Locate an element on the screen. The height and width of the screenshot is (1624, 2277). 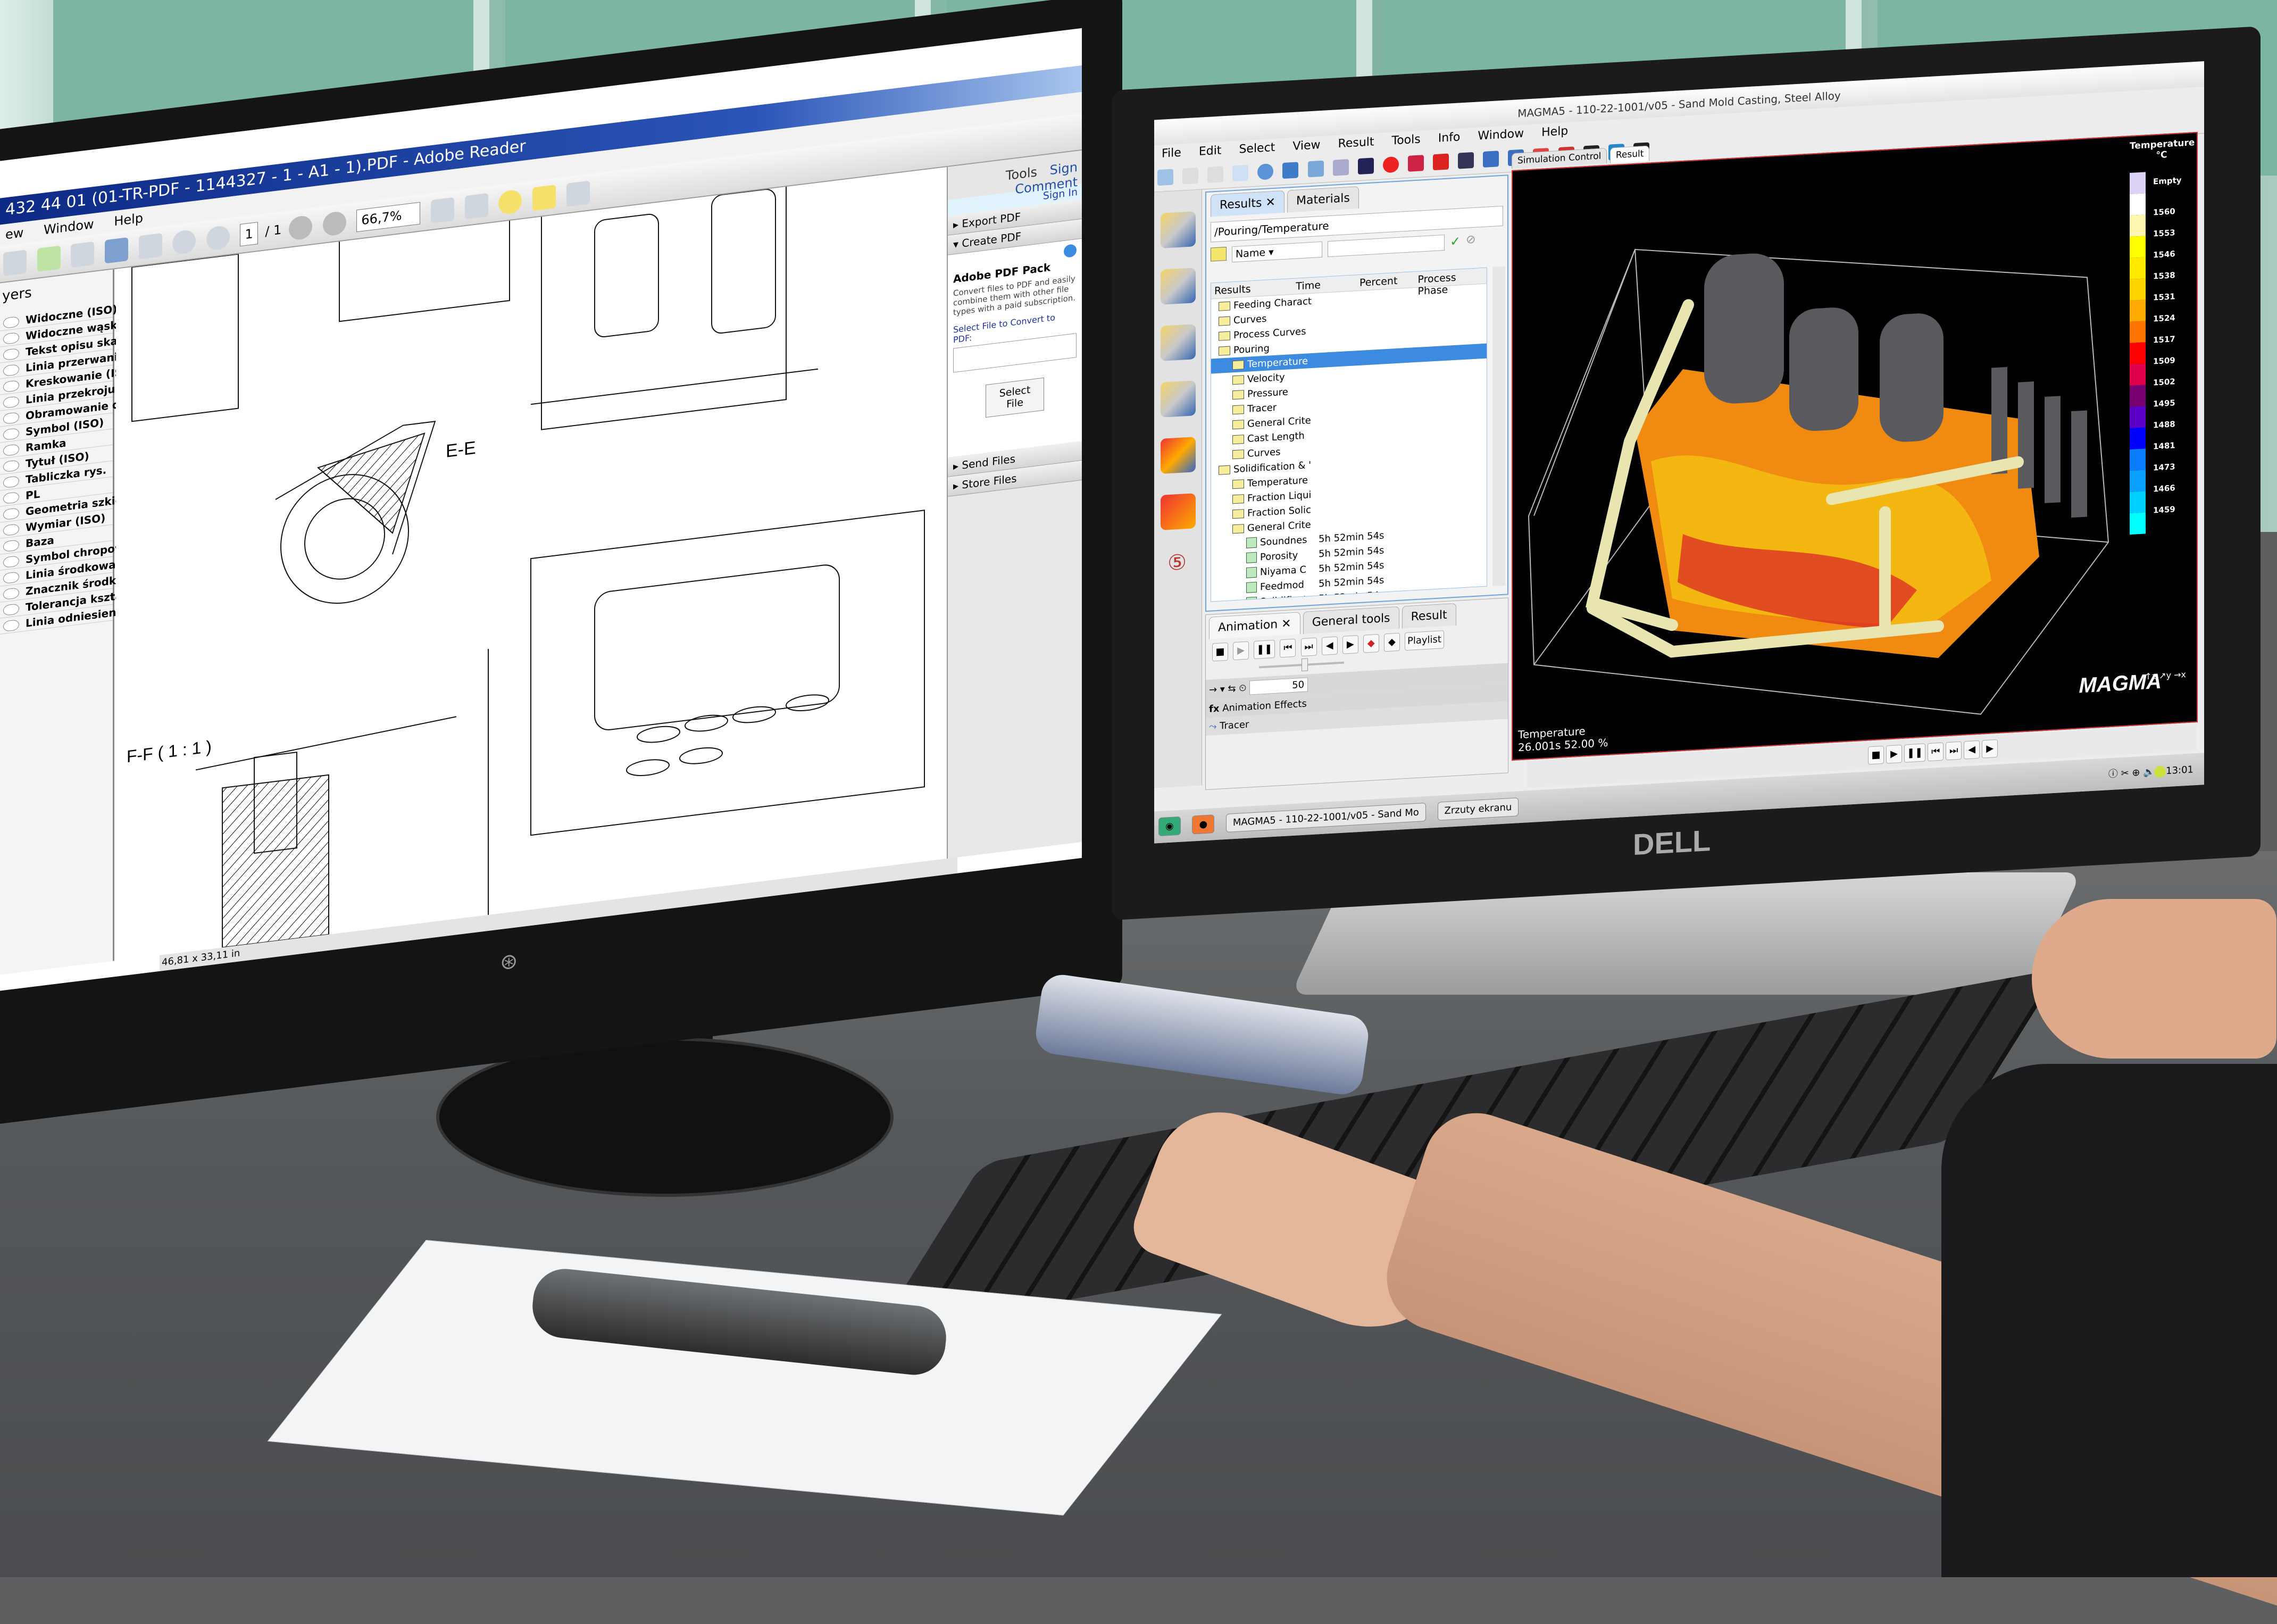
process-icon is located at coordinates (1178, 399).